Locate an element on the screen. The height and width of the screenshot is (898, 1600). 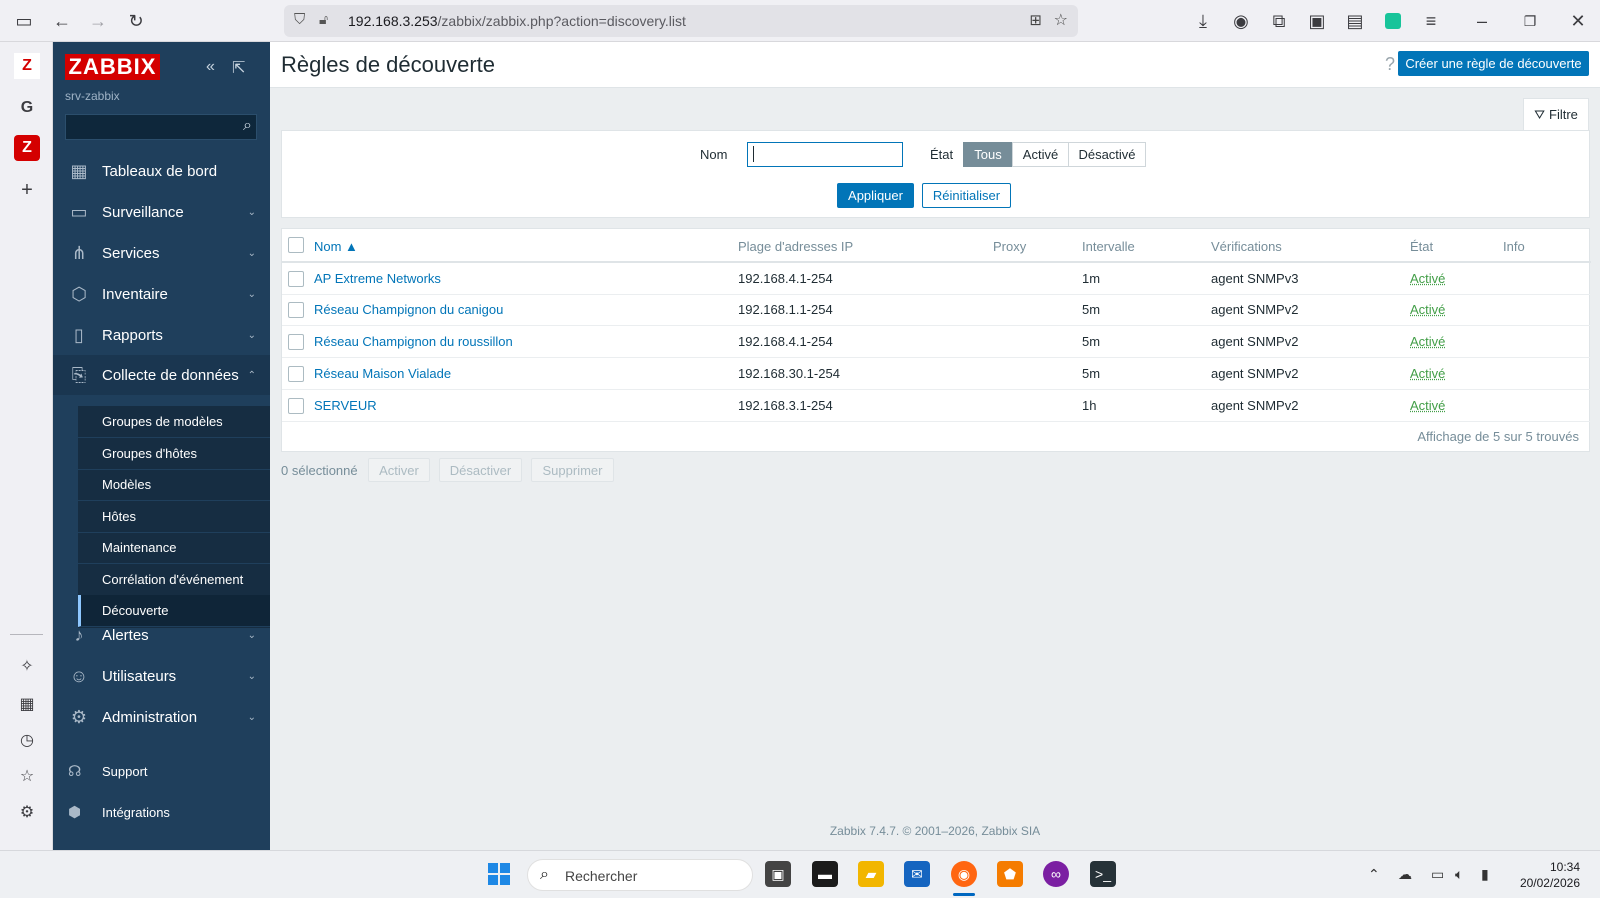
search-icon: ⌕ is located at coordinates (247, 126).